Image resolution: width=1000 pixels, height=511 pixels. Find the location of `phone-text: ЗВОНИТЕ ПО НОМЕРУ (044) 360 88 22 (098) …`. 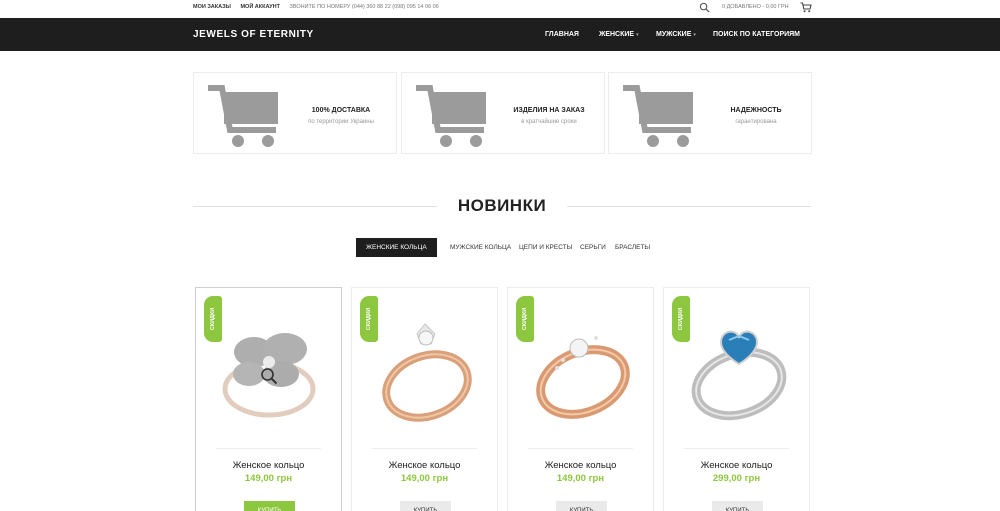

phone-text: ЗВОНИТЕ ПО НОМЕРУ (044) 360 88 22 (098) … is located at coordinates (364, 7).